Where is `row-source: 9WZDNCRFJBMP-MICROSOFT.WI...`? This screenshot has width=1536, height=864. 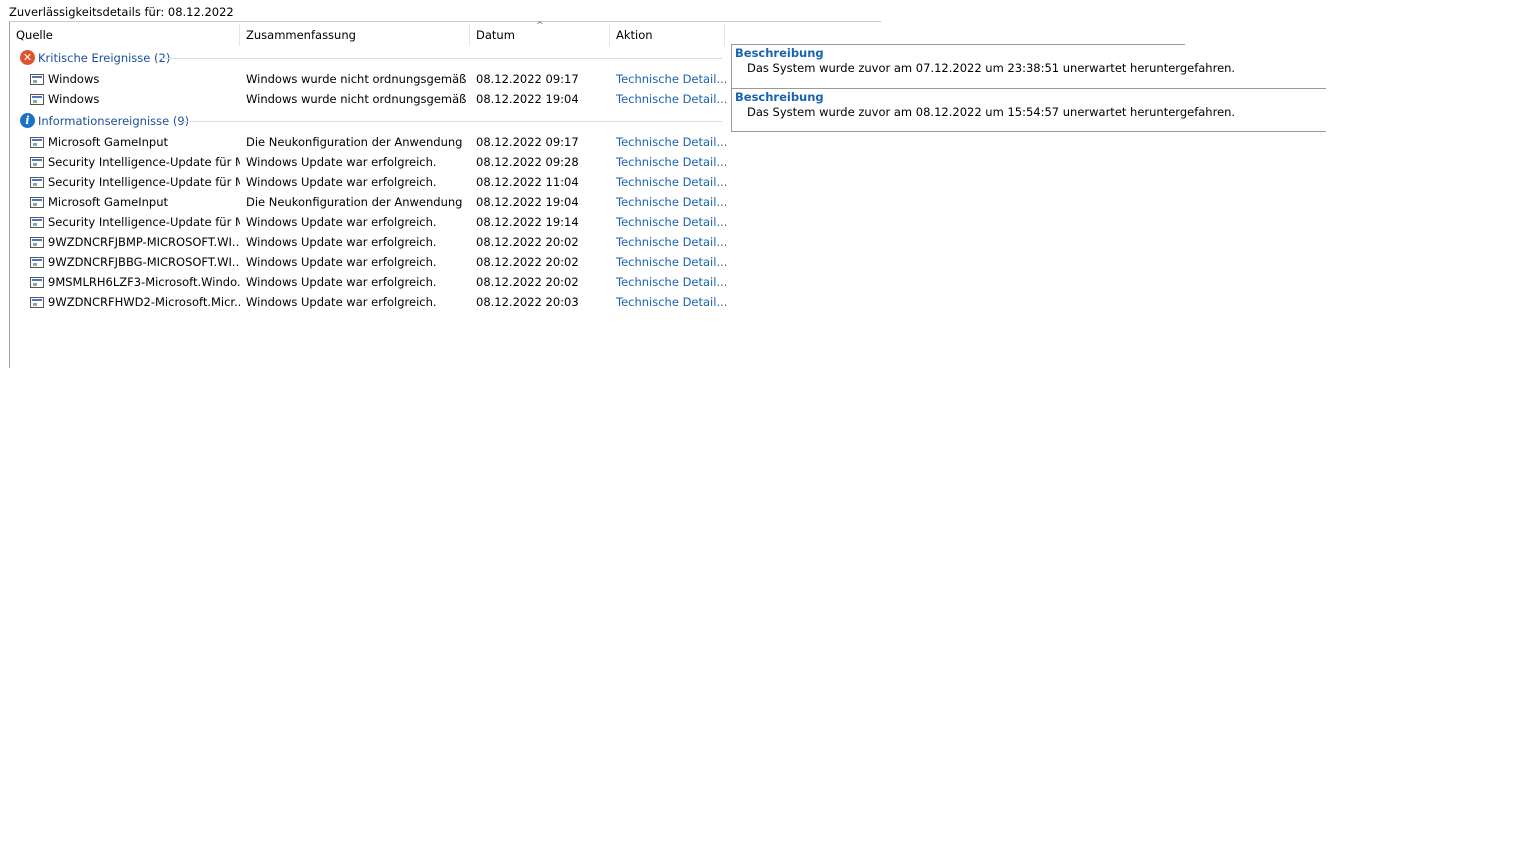 row-source: 9WZDNCRFJBMP-MICROSOFT.WI... is located at coordinates (144, 242).